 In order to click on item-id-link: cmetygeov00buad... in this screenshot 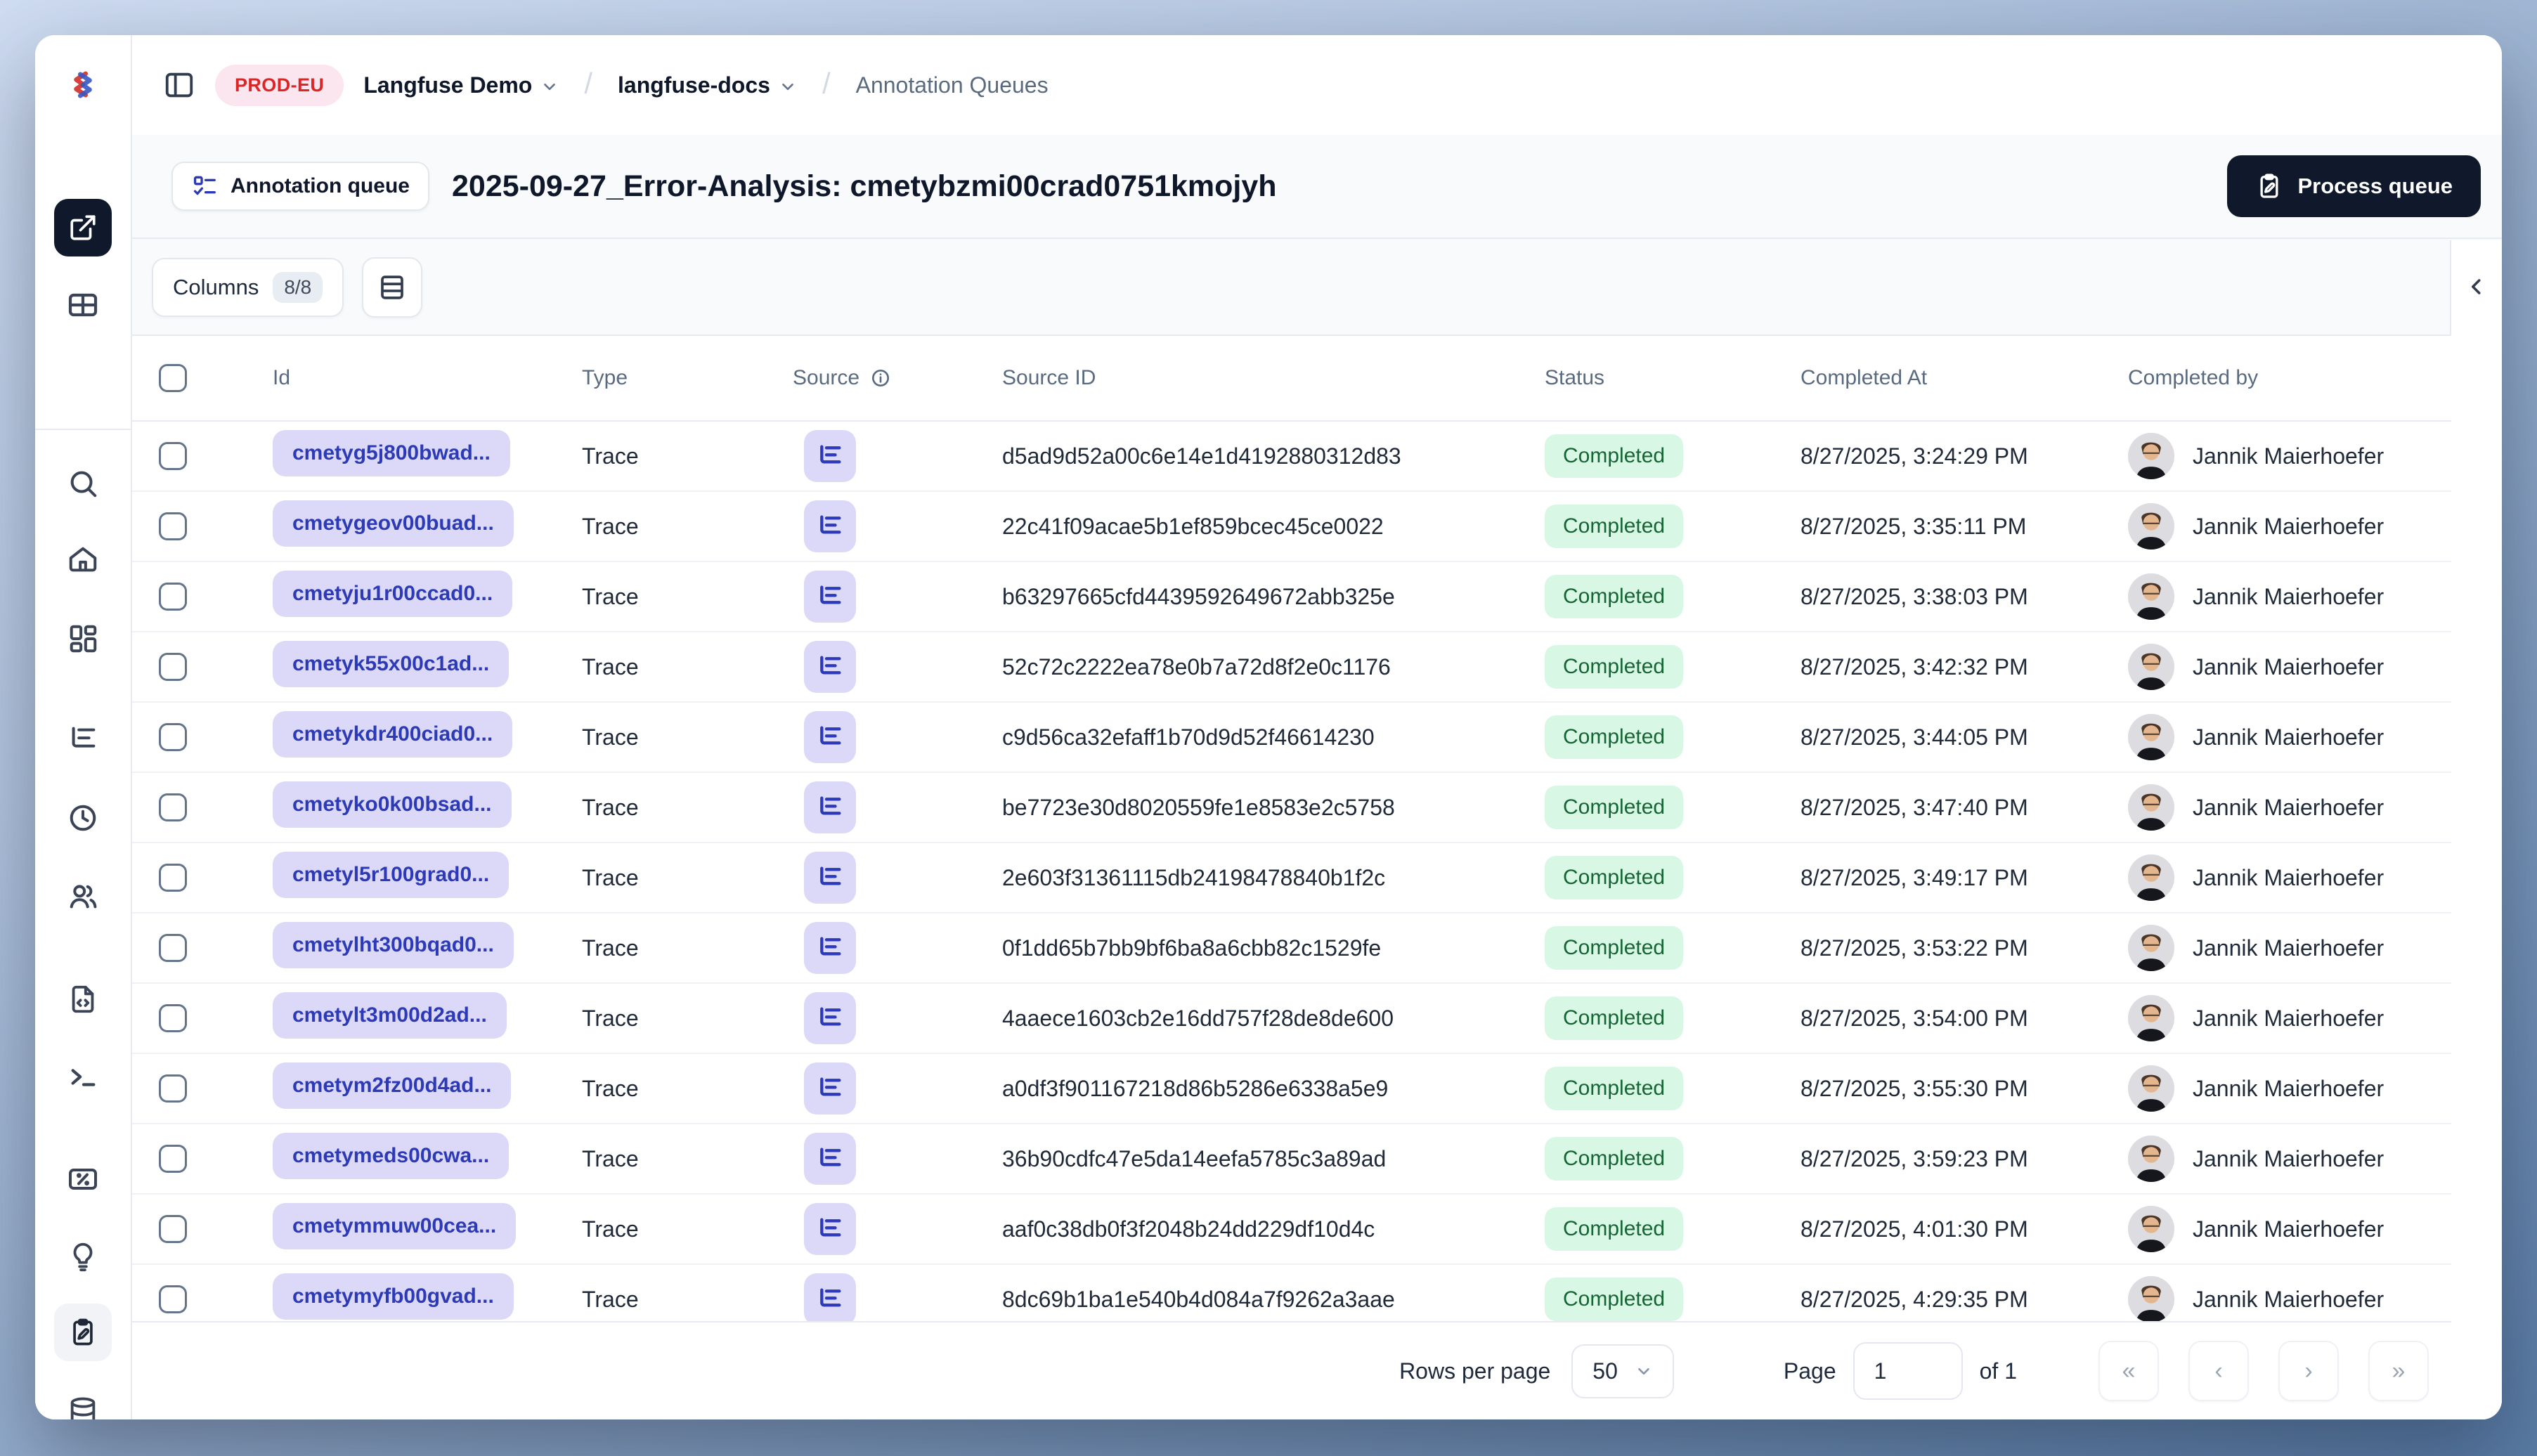, I will do `click(393, 524)`.